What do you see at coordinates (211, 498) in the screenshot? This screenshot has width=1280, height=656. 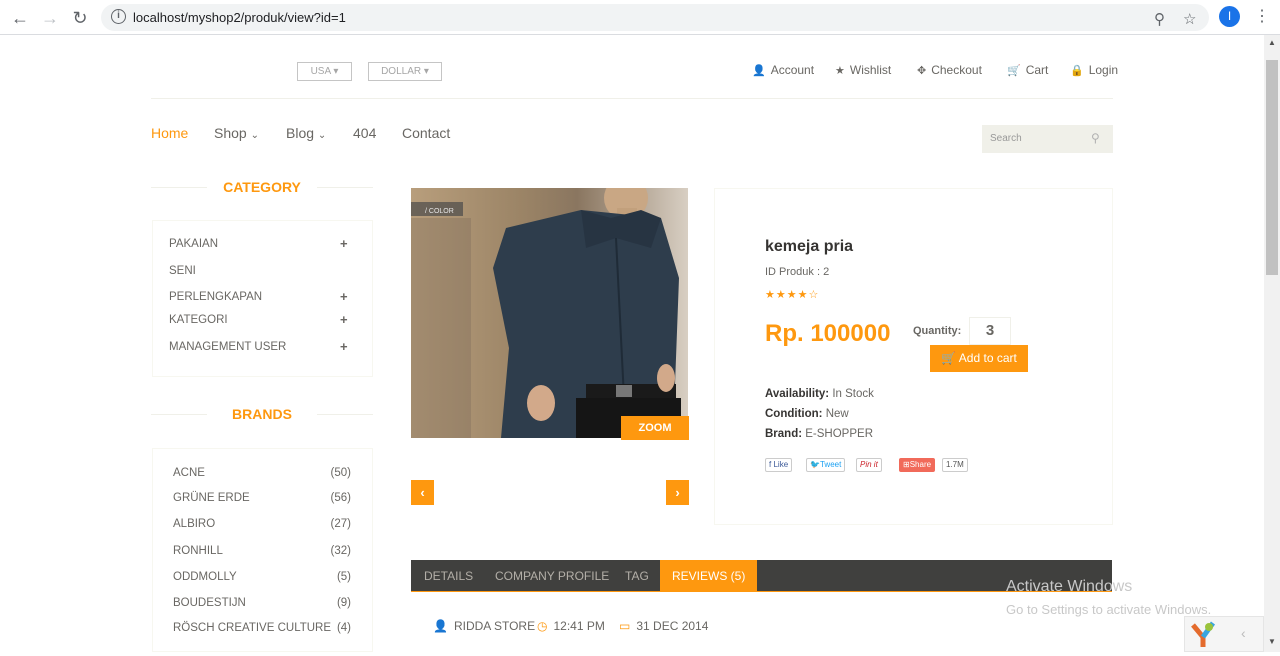 I see `brand-item: GRÜNE ERDE` at bounding box center [211, 498].